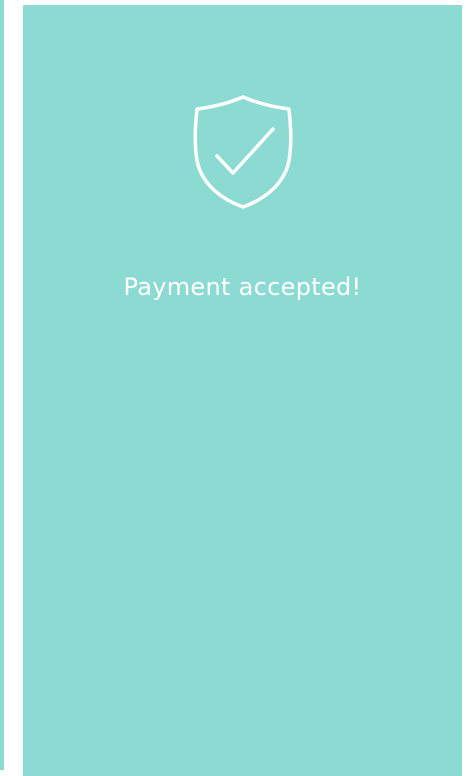  Describe the element at coordinates (243, 152) in the screenshot. I see `shield-check-icon` at that location.